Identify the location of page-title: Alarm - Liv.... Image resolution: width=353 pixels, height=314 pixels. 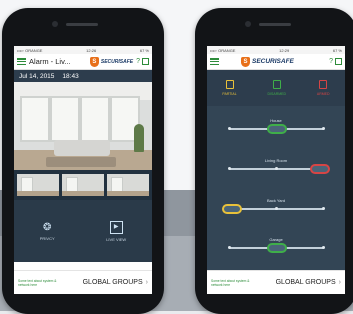
(50, 61).